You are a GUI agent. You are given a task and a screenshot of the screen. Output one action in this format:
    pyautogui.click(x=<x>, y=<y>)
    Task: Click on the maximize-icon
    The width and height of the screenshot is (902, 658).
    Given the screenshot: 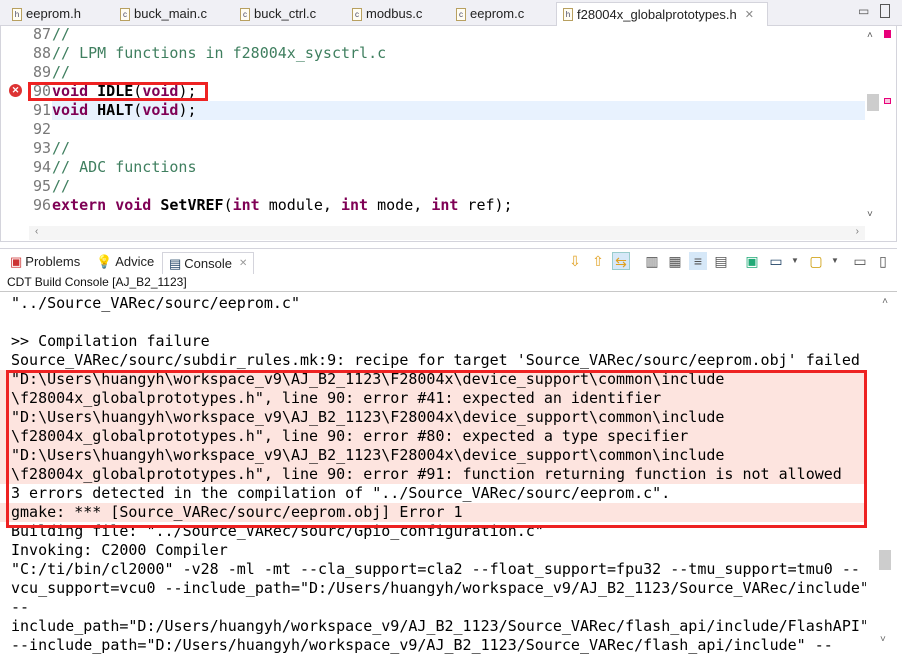 What is the action you would take?
    pyautogui.click(x=885, y=11)
    